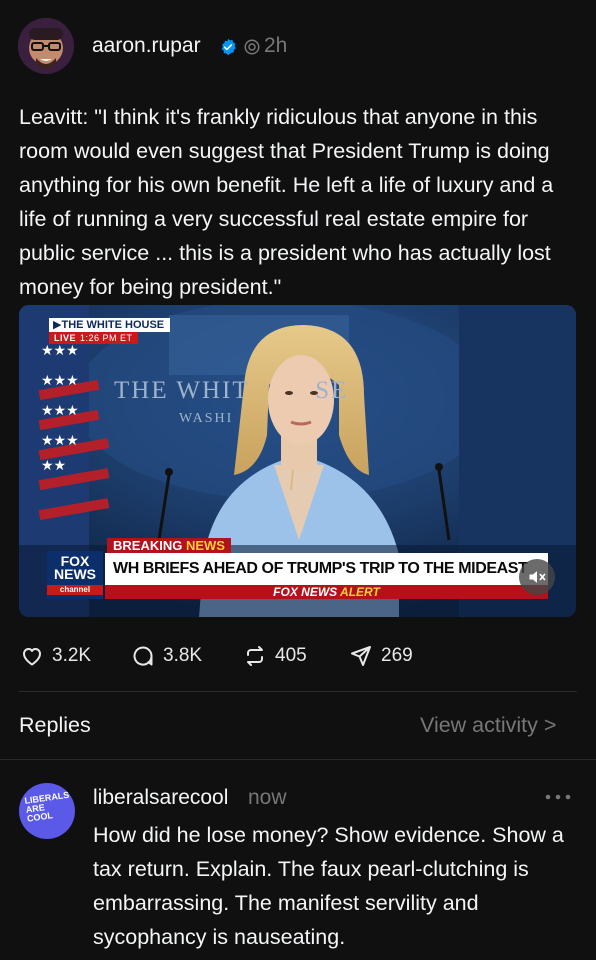 This screenshot has height=960, width=596. What do you see at coordinates (206, 418) in the screenshot?
I see `backdrop-subtext: WASHI` at bounding box center [206, 418].